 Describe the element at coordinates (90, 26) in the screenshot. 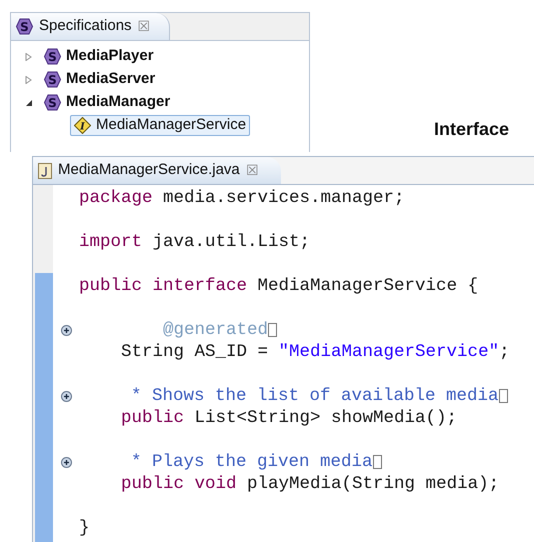

I see `panel-tab: S Specifications ☒` at that location.